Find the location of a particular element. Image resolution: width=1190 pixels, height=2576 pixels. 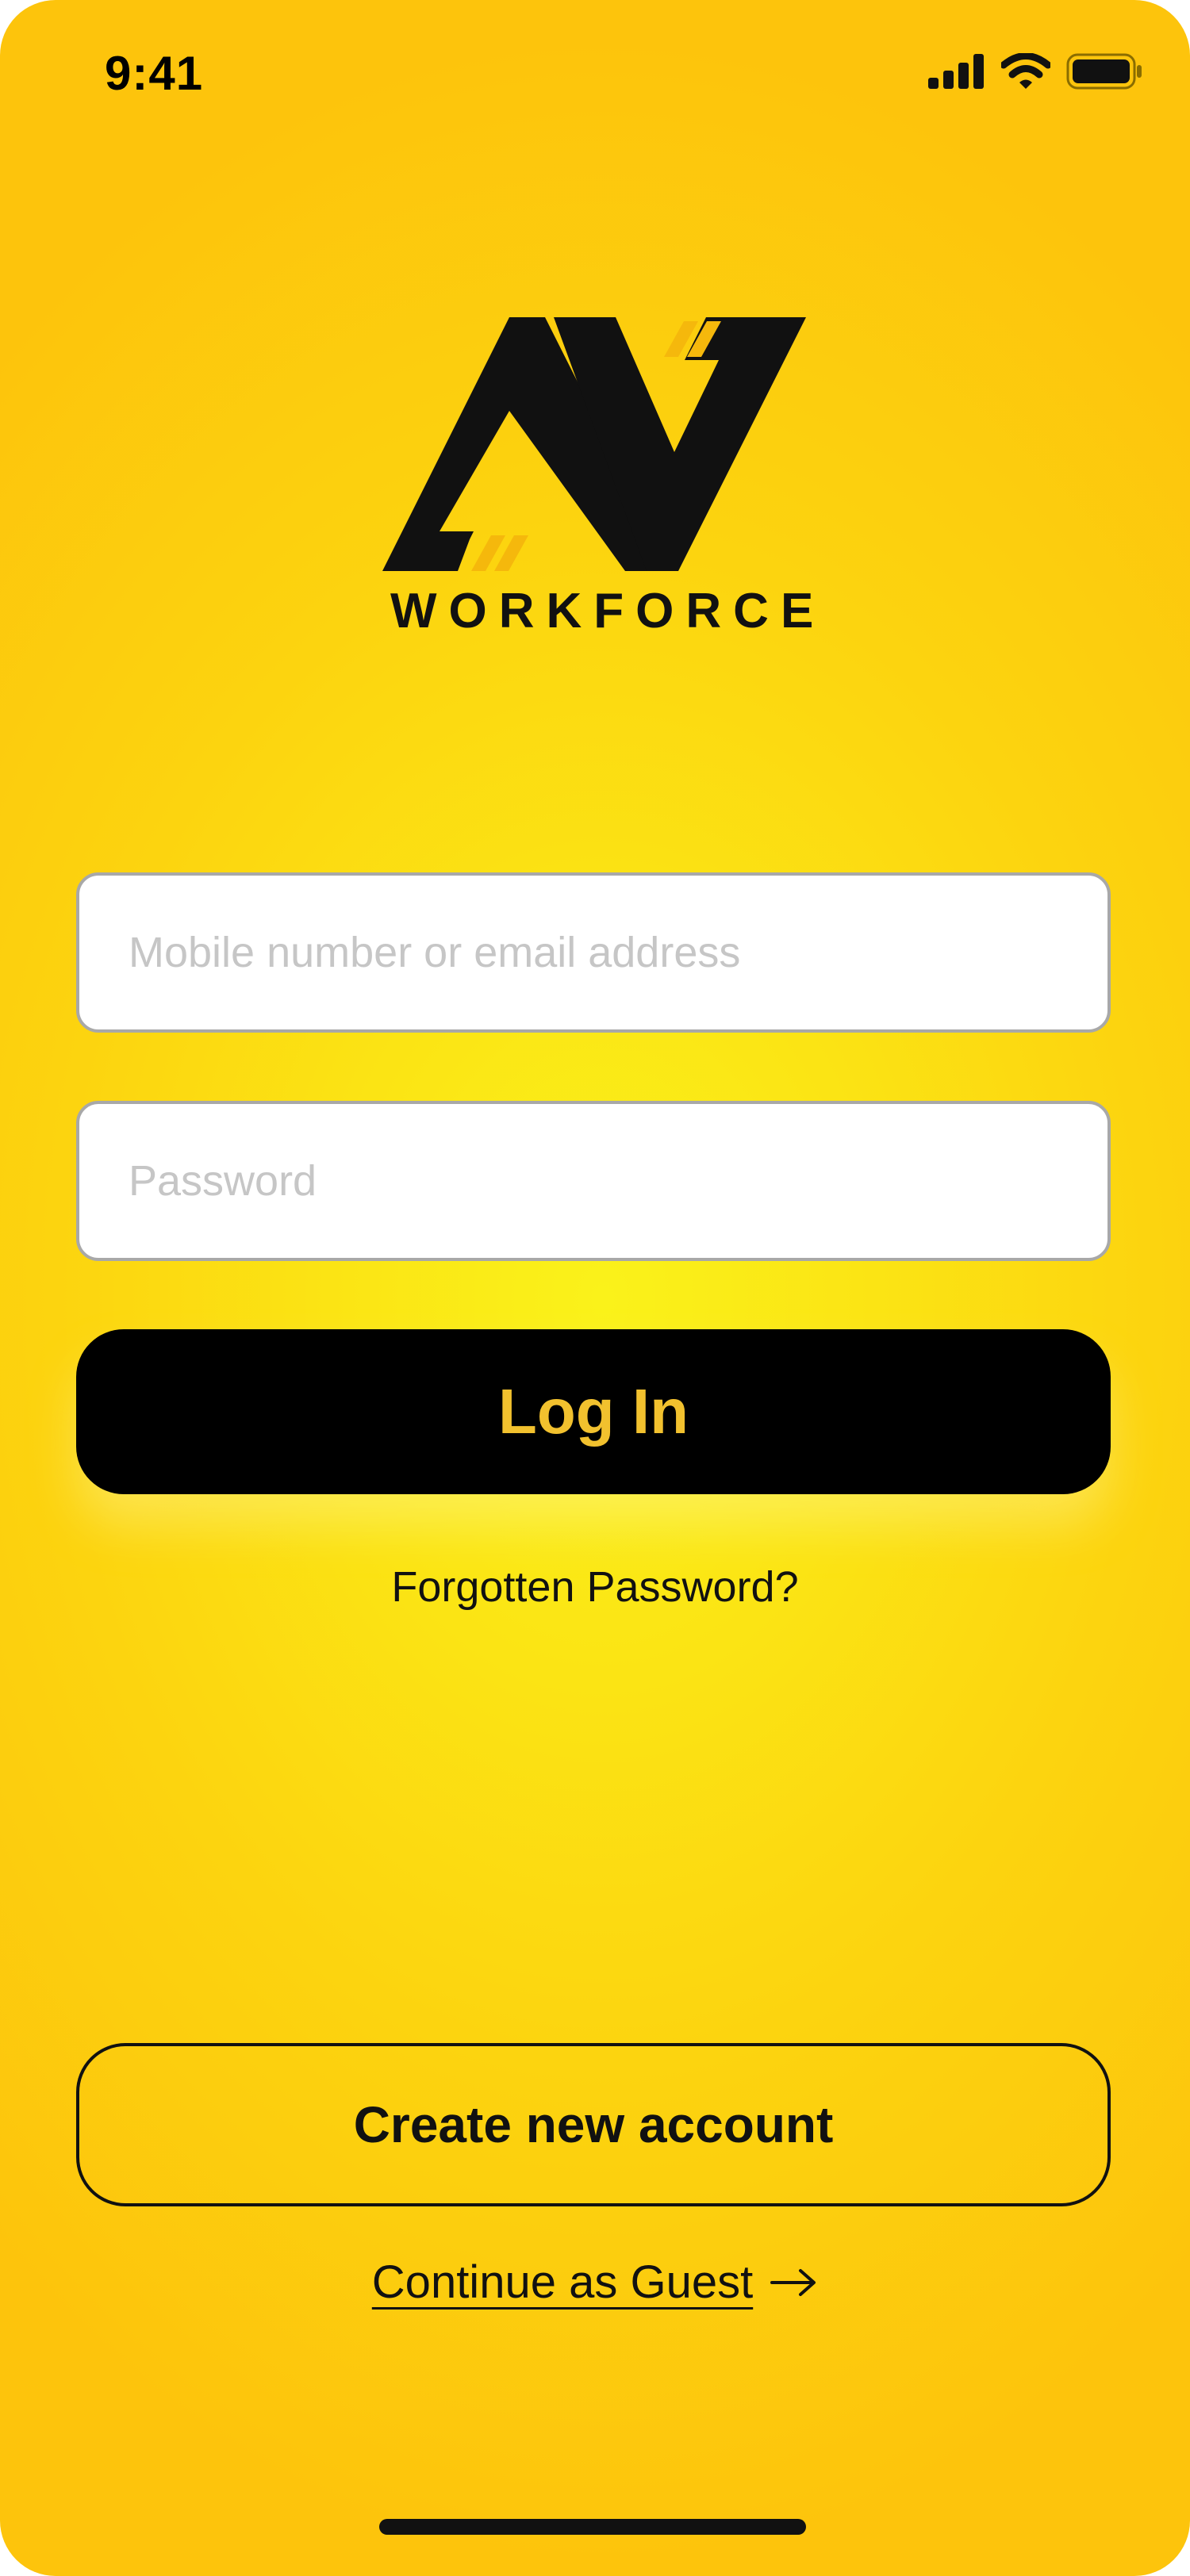

create-account-label: Create new account is located at coordinates (593, 2124).